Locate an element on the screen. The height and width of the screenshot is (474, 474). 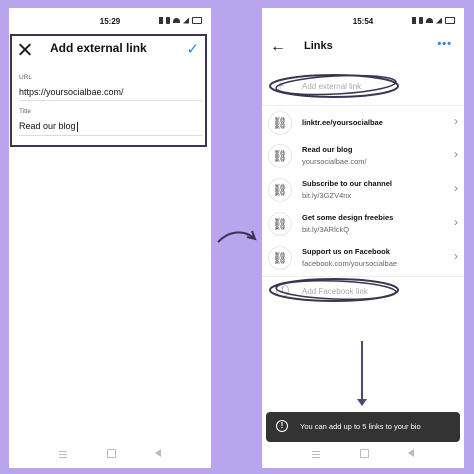
back-arrow-icon: ← is located at coordinates (278, 47).